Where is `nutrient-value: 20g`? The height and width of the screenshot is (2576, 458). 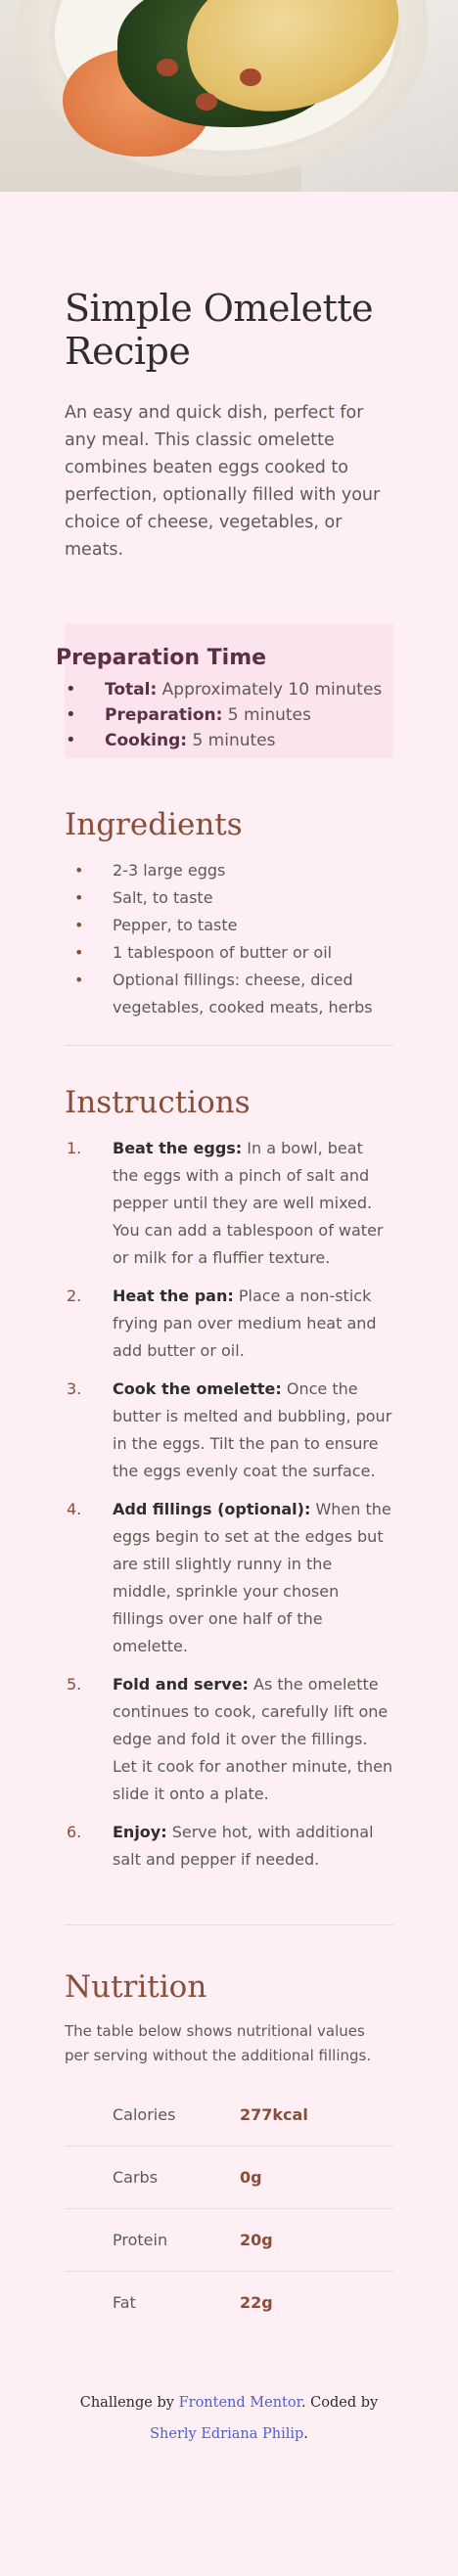 nutrient-value: 20g is located at coordinates (256, 2240).